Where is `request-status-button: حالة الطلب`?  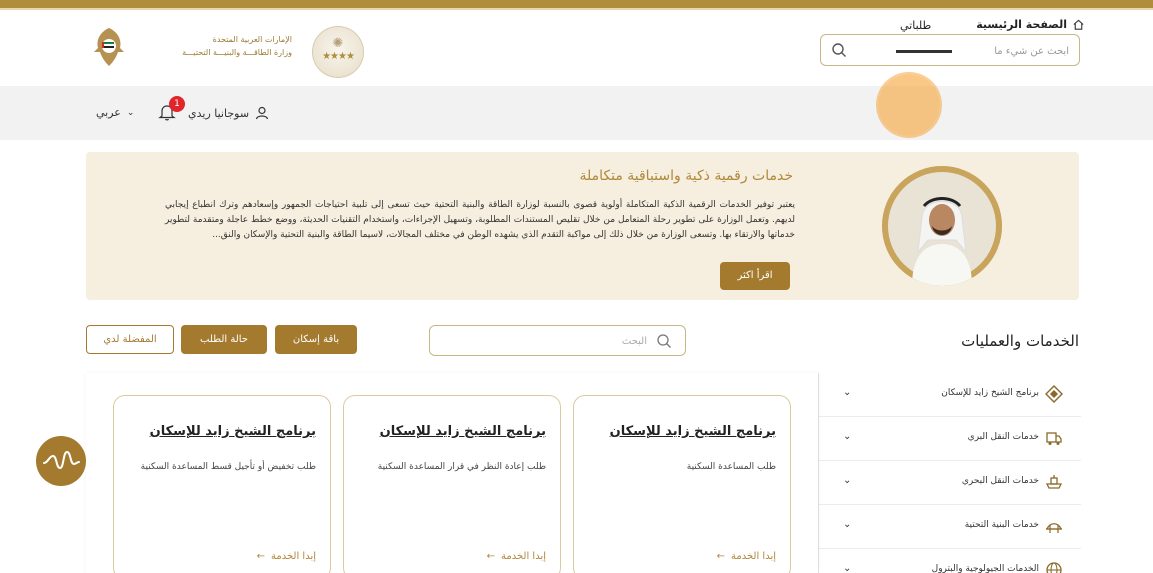 request-status-button: حالة الطلب is located at coordinates (224, 339).